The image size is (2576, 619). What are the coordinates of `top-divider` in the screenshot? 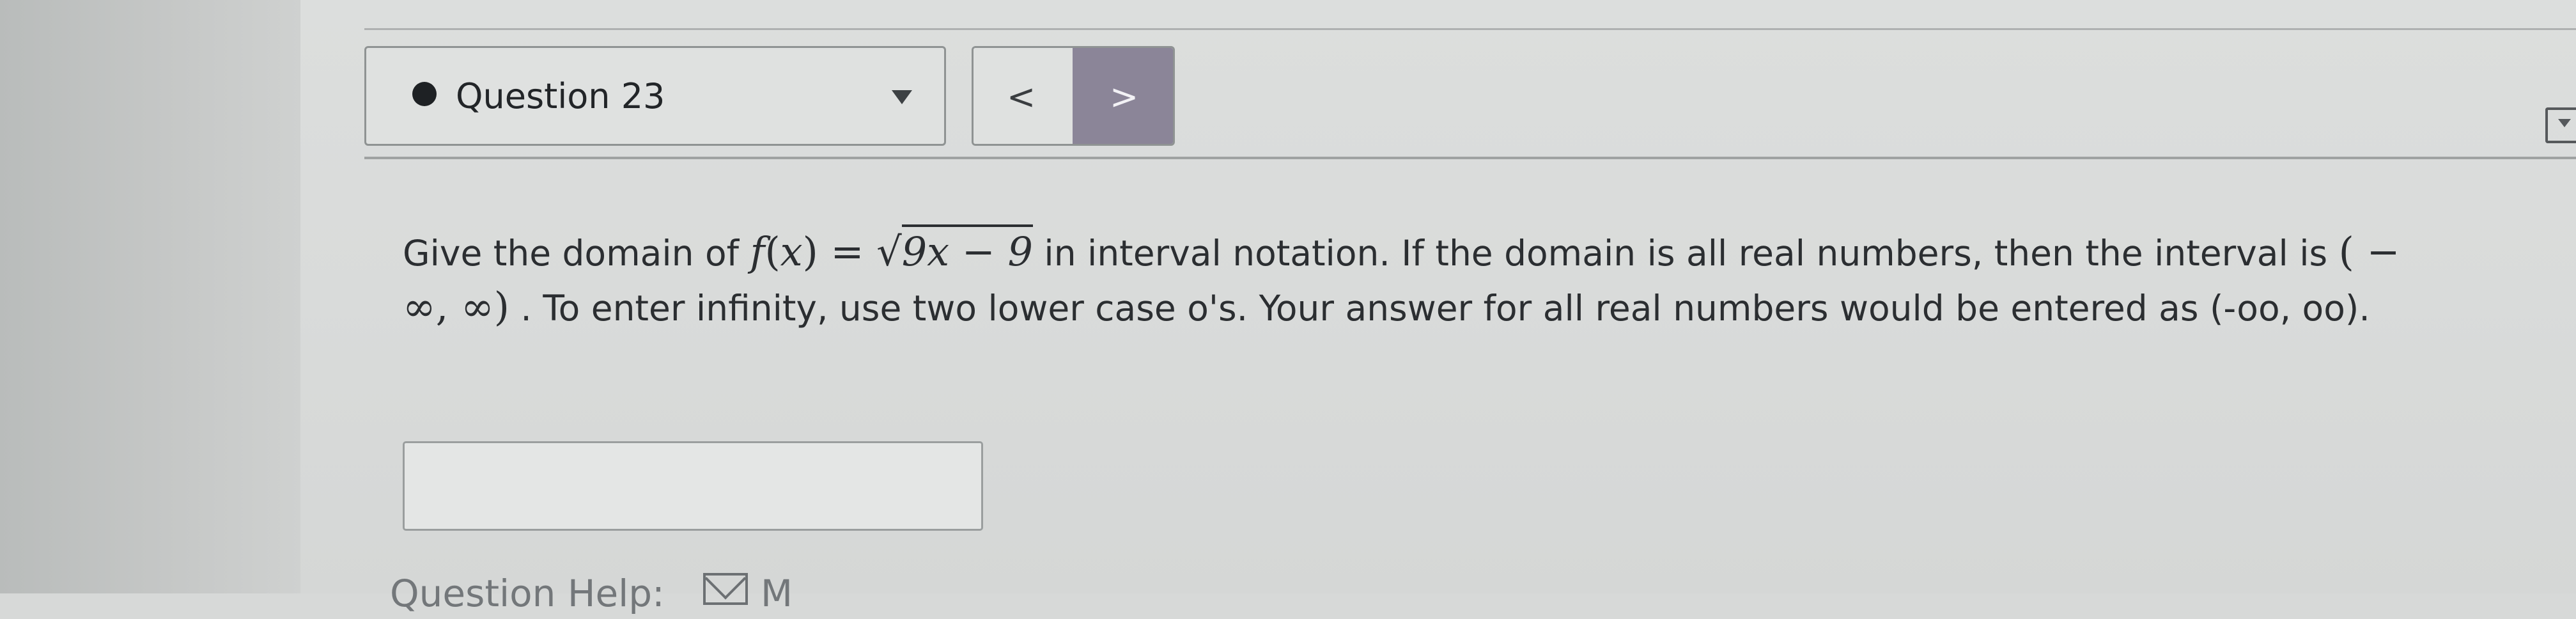 It's located at (1470, 29).